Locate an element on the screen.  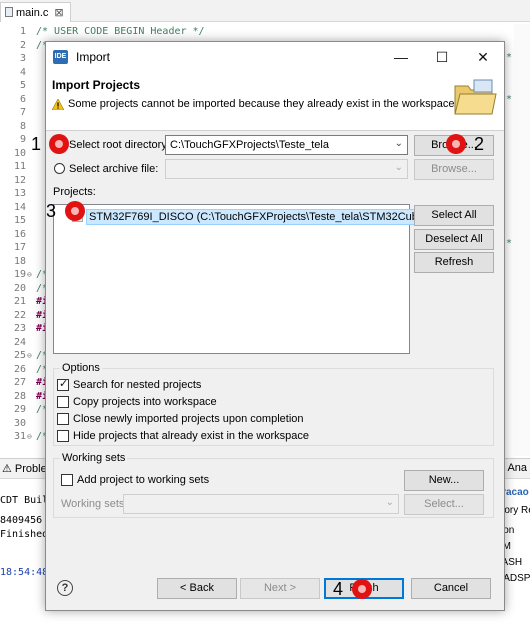
root-directory-value: C:\TouchGFXProjects\Teste_tela is located at coordinates (249, 145).